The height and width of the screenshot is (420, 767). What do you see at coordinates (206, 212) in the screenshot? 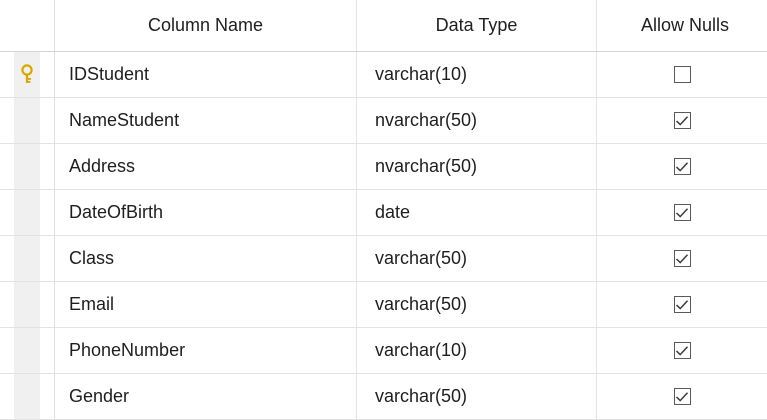
I see `column-name-cell: DateOfBirth` at bounding box center [206, 212].